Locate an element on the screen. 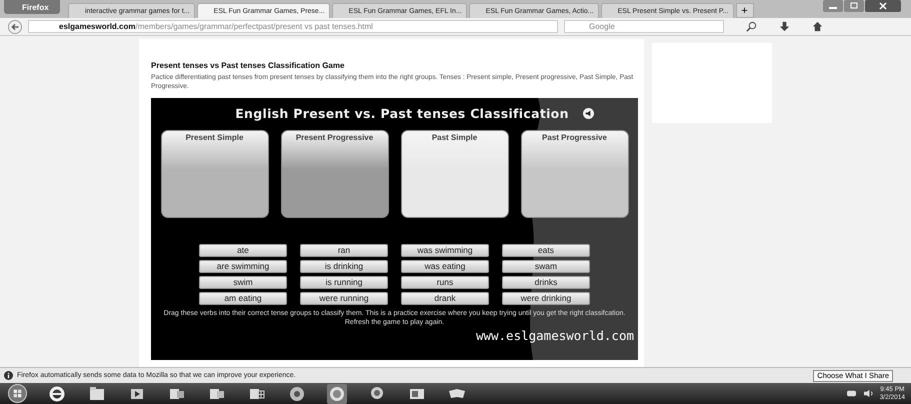 Image resolution: width=911 pixels, height=404 pixels. verb-tile: runs is located at coordinates (445, 282).